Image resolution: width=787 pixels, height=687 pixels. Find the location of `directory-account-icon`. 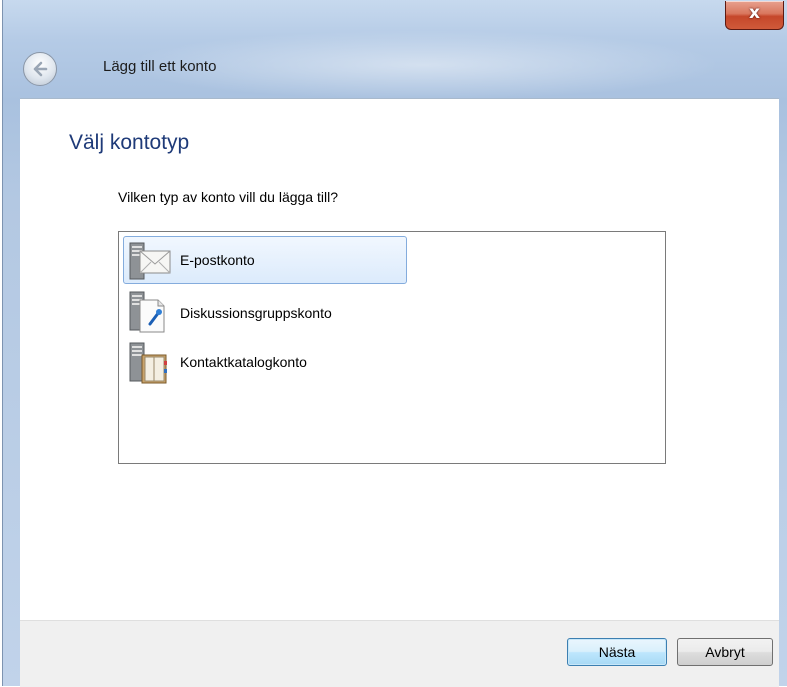

directory-account-icon is located at coordinates (148, 363).